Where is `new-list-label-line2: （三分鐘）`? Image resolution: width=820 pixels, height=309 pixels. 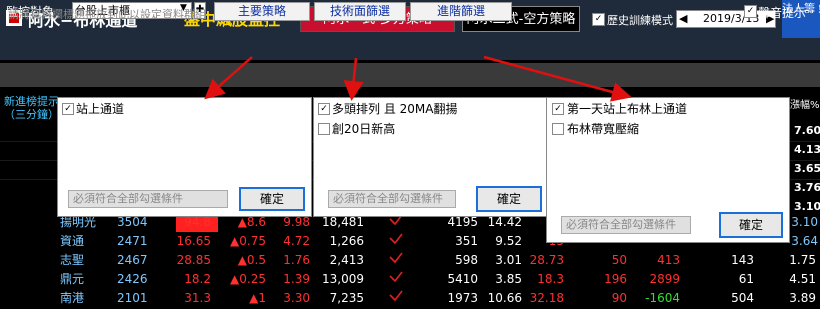
new-list-label-line2: （三分鐘） is located at coordinates (31, 114).